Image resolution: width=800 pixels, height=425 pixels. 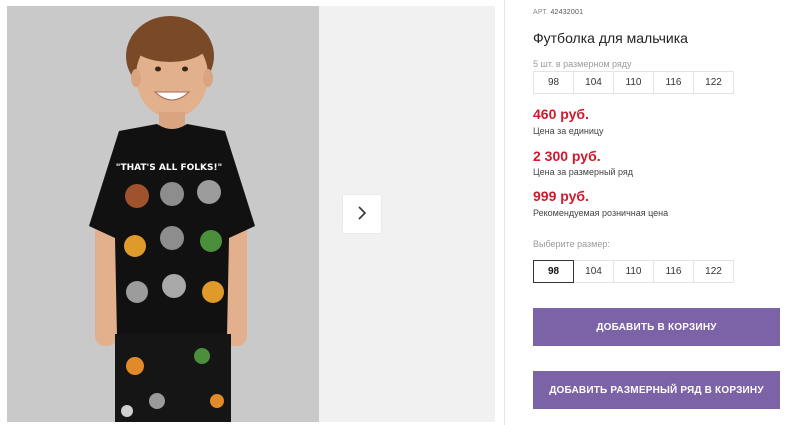 What do you see at coordinates (656, 327) in the screenshot?
I see `add-to-cart-button: ДОБАВИТЬ В КОРЗИНУ` at bounding box center [656, 327].